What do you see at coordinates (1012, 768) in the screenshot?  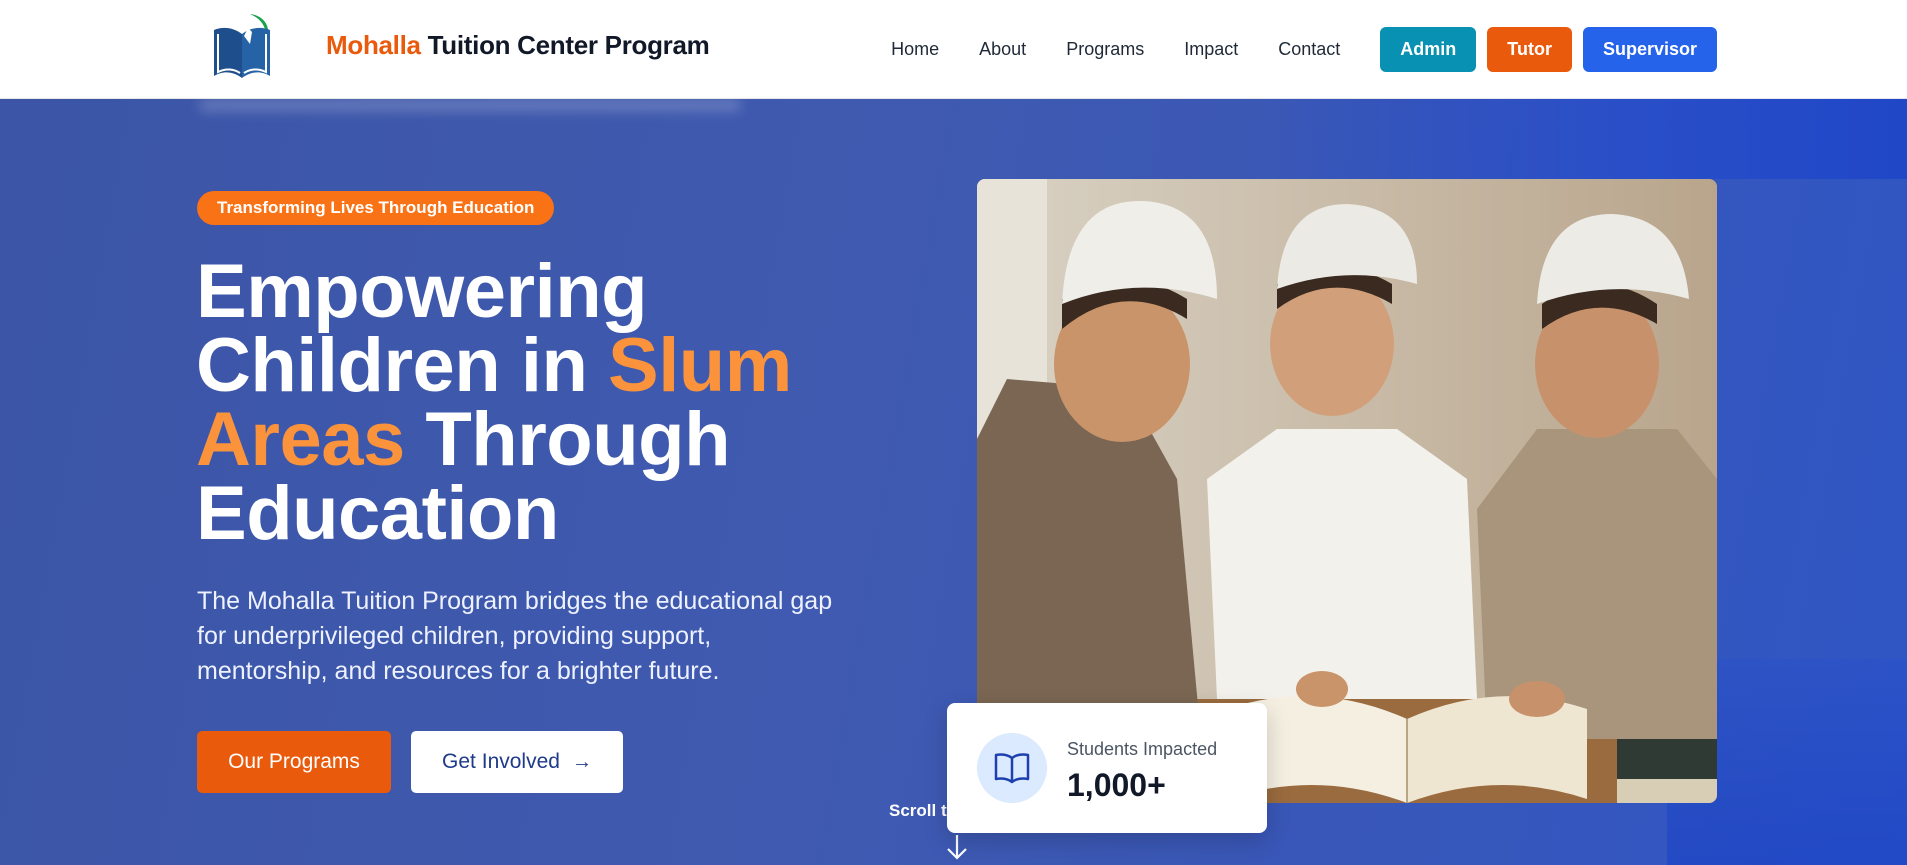 I see `open-book-icon` at bounding box center [1012, 768].